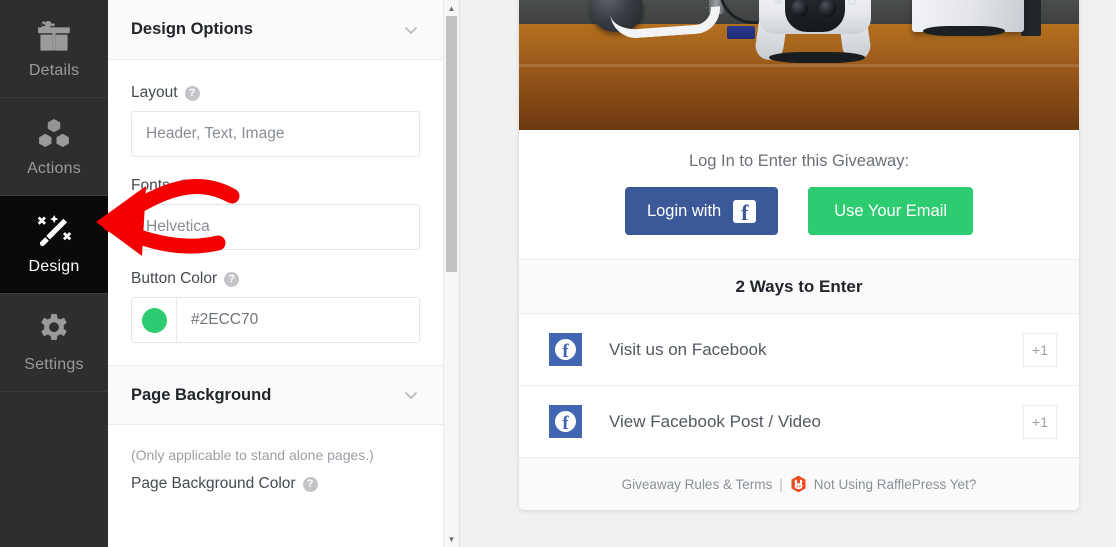  I want to click on section-header-page-background: Page Background, so click(275, 395).